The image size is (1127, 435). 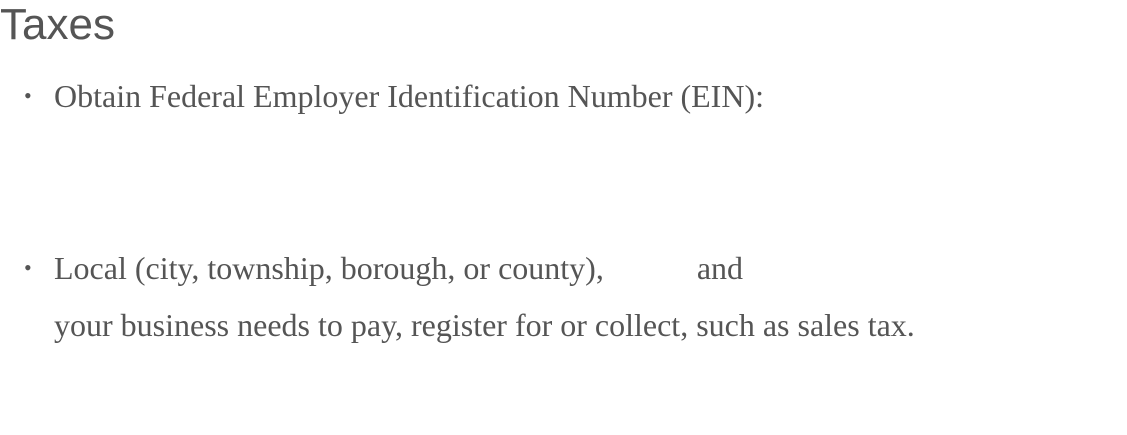 I want to click on page-title: Taxes, so click(x=57, y=24).